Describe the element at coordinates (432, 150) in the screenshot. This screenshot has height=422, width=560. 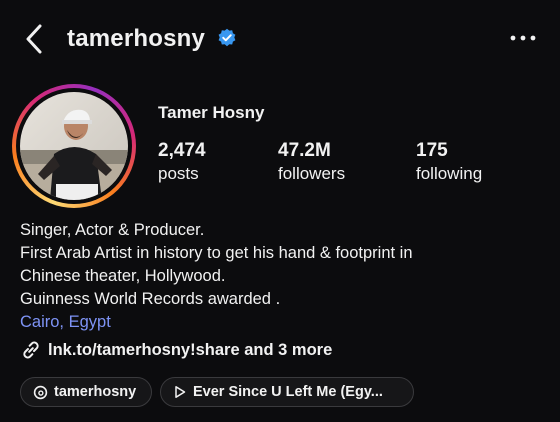
I see `stat-value: 175` at that location.